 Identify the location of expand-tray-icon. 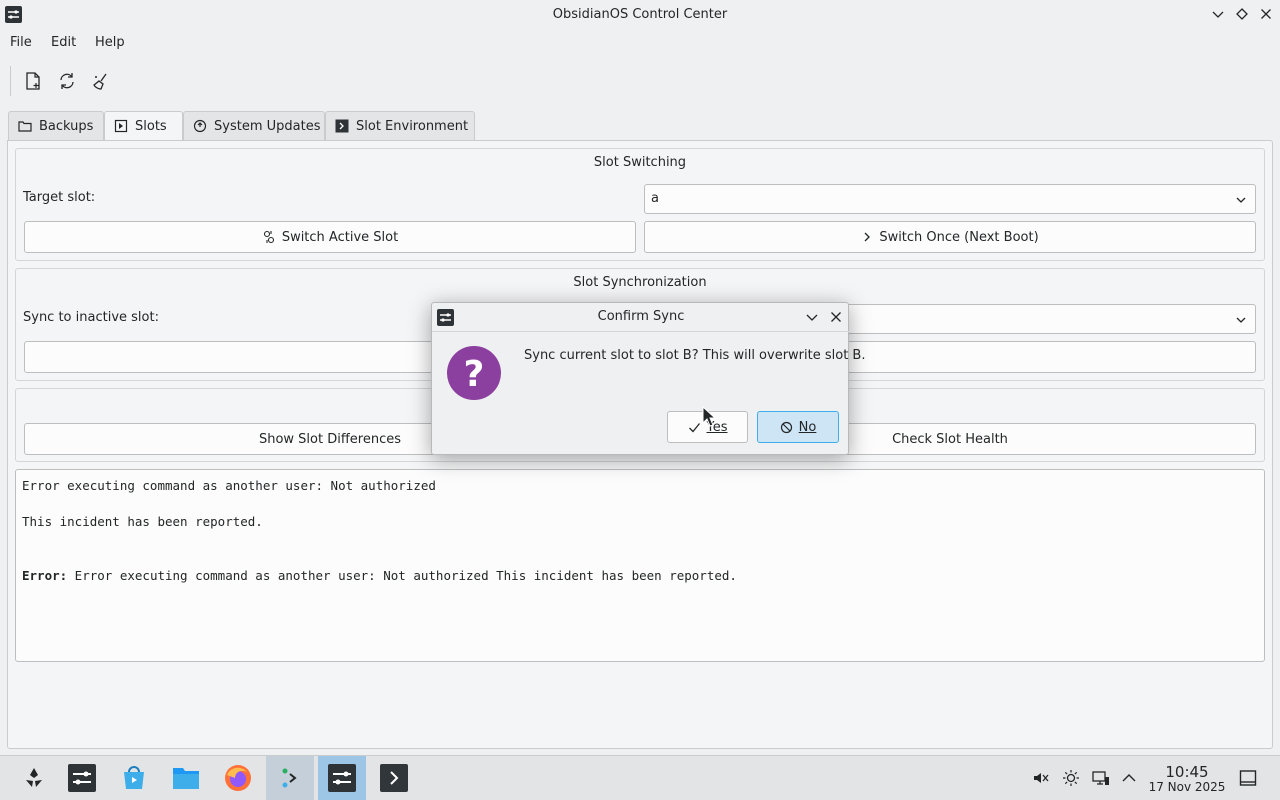
(1129, 778).